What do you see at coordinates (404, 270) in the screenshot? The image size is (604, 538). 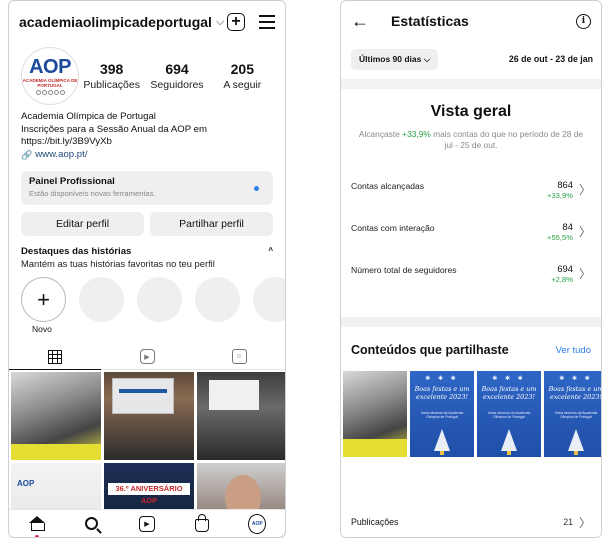 I see `metric-label: Número total de seguidores` at bounding box center [404, 270].